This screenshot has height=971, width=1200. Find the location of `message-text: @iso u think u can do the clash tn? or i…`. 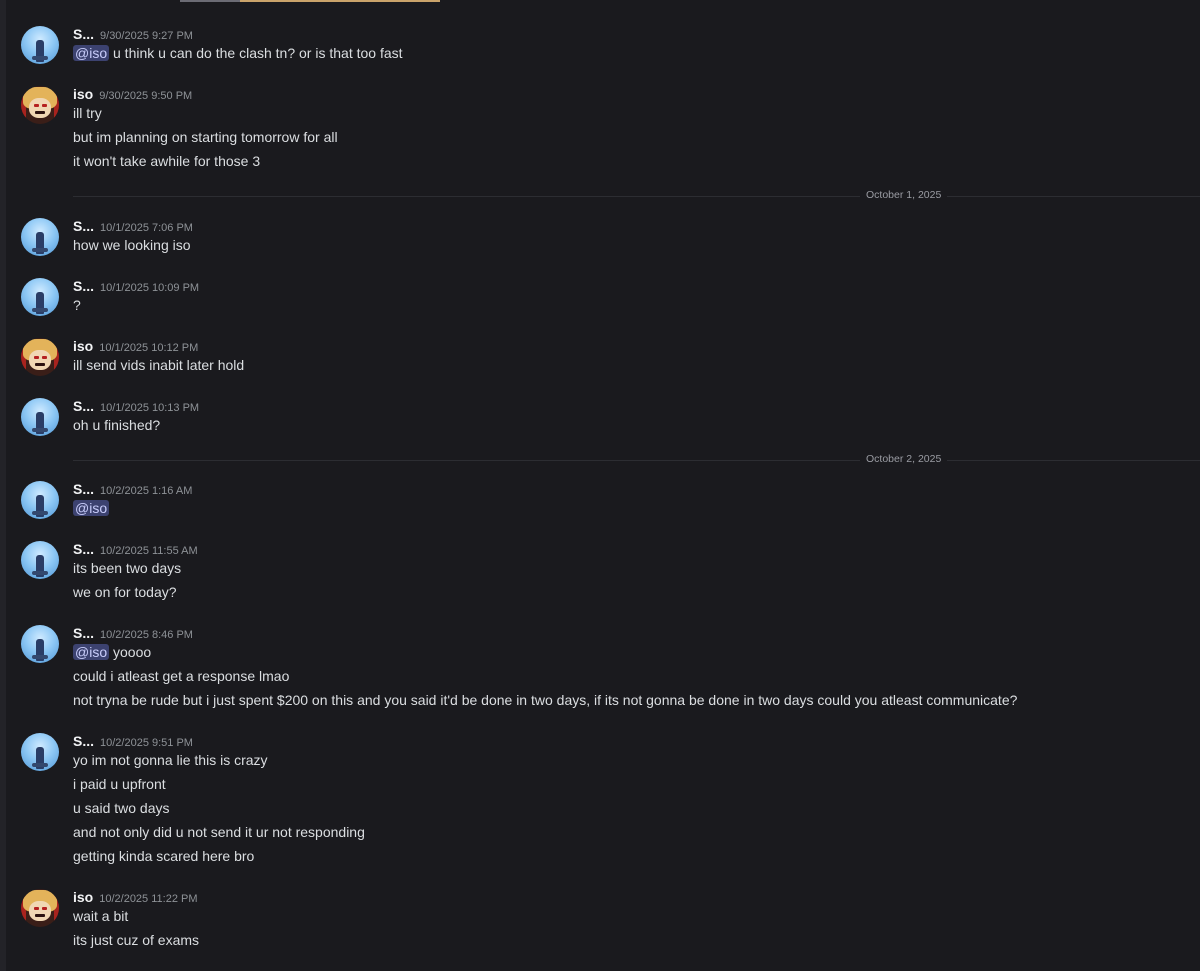

message-text: @iso u think u can do the clash tn? or i… is located at coordinates (238, 53).